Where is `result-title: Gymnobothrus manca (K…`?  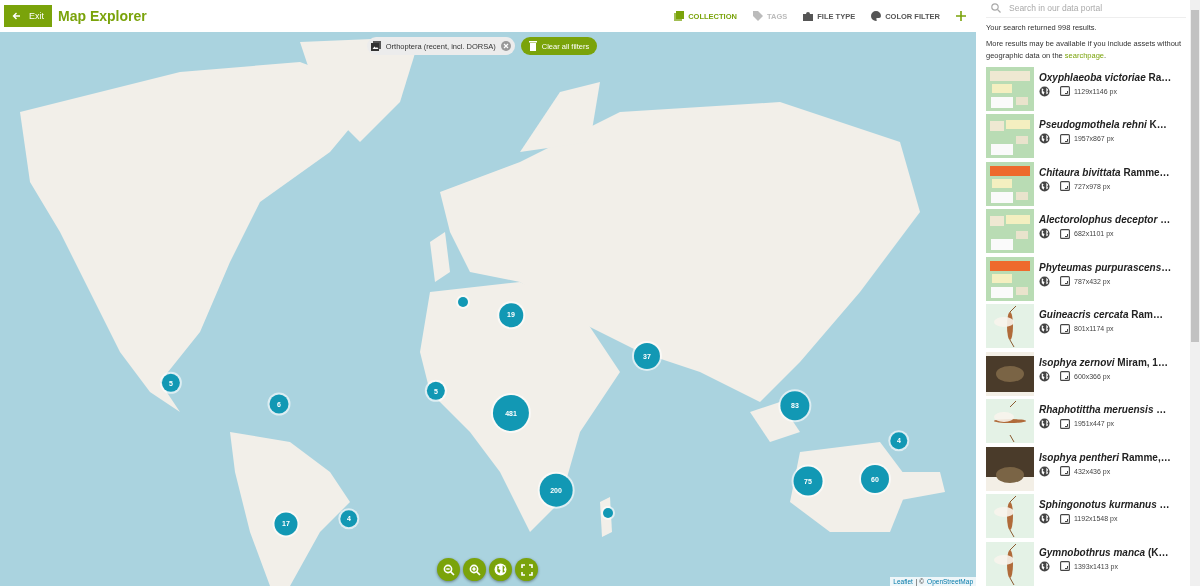 result-title: Gymnobothrus manca (K… is located at coordinates (1104, 552).